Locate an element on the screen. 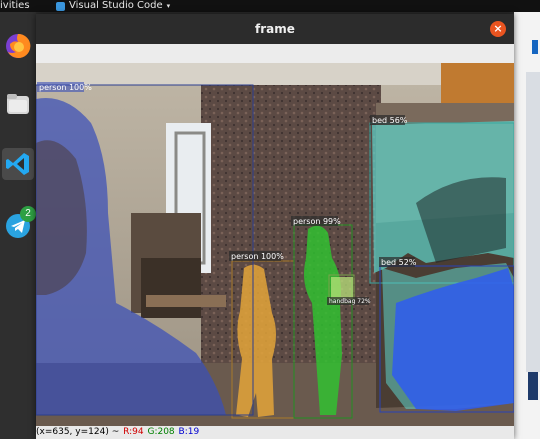 This screenshot has height=439, width=540. top-bar: ivities Visual Studio Code ▾ is located at coordinates (270, 6).